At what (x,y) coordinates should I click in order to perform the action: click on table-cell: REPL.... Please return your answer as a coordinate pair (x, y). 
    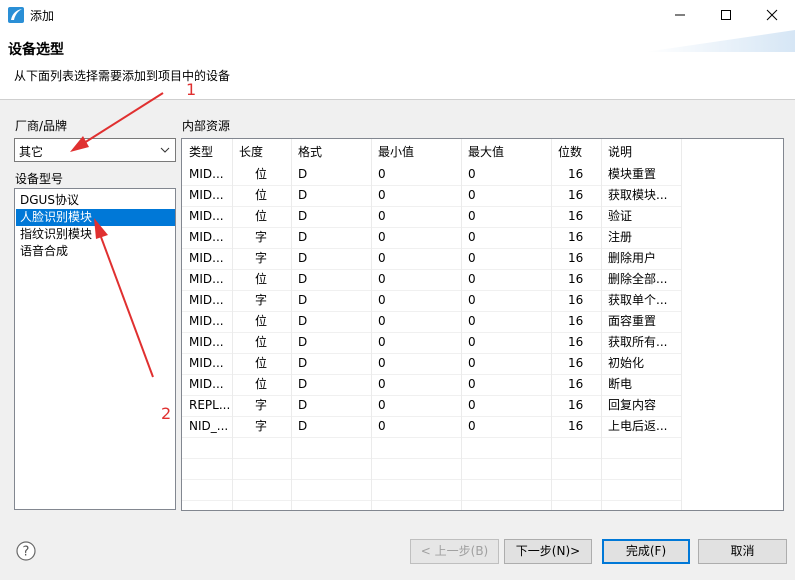
    Looking at the image, I should click on (210, 405).